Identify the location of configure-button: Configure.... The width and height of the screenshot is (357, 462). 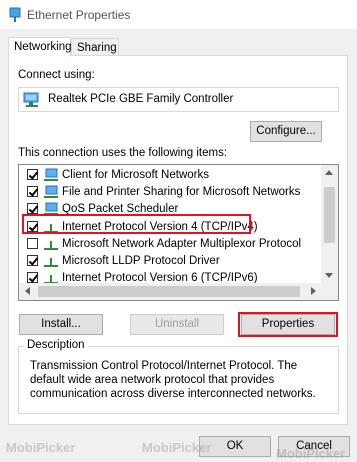
(286, 131).